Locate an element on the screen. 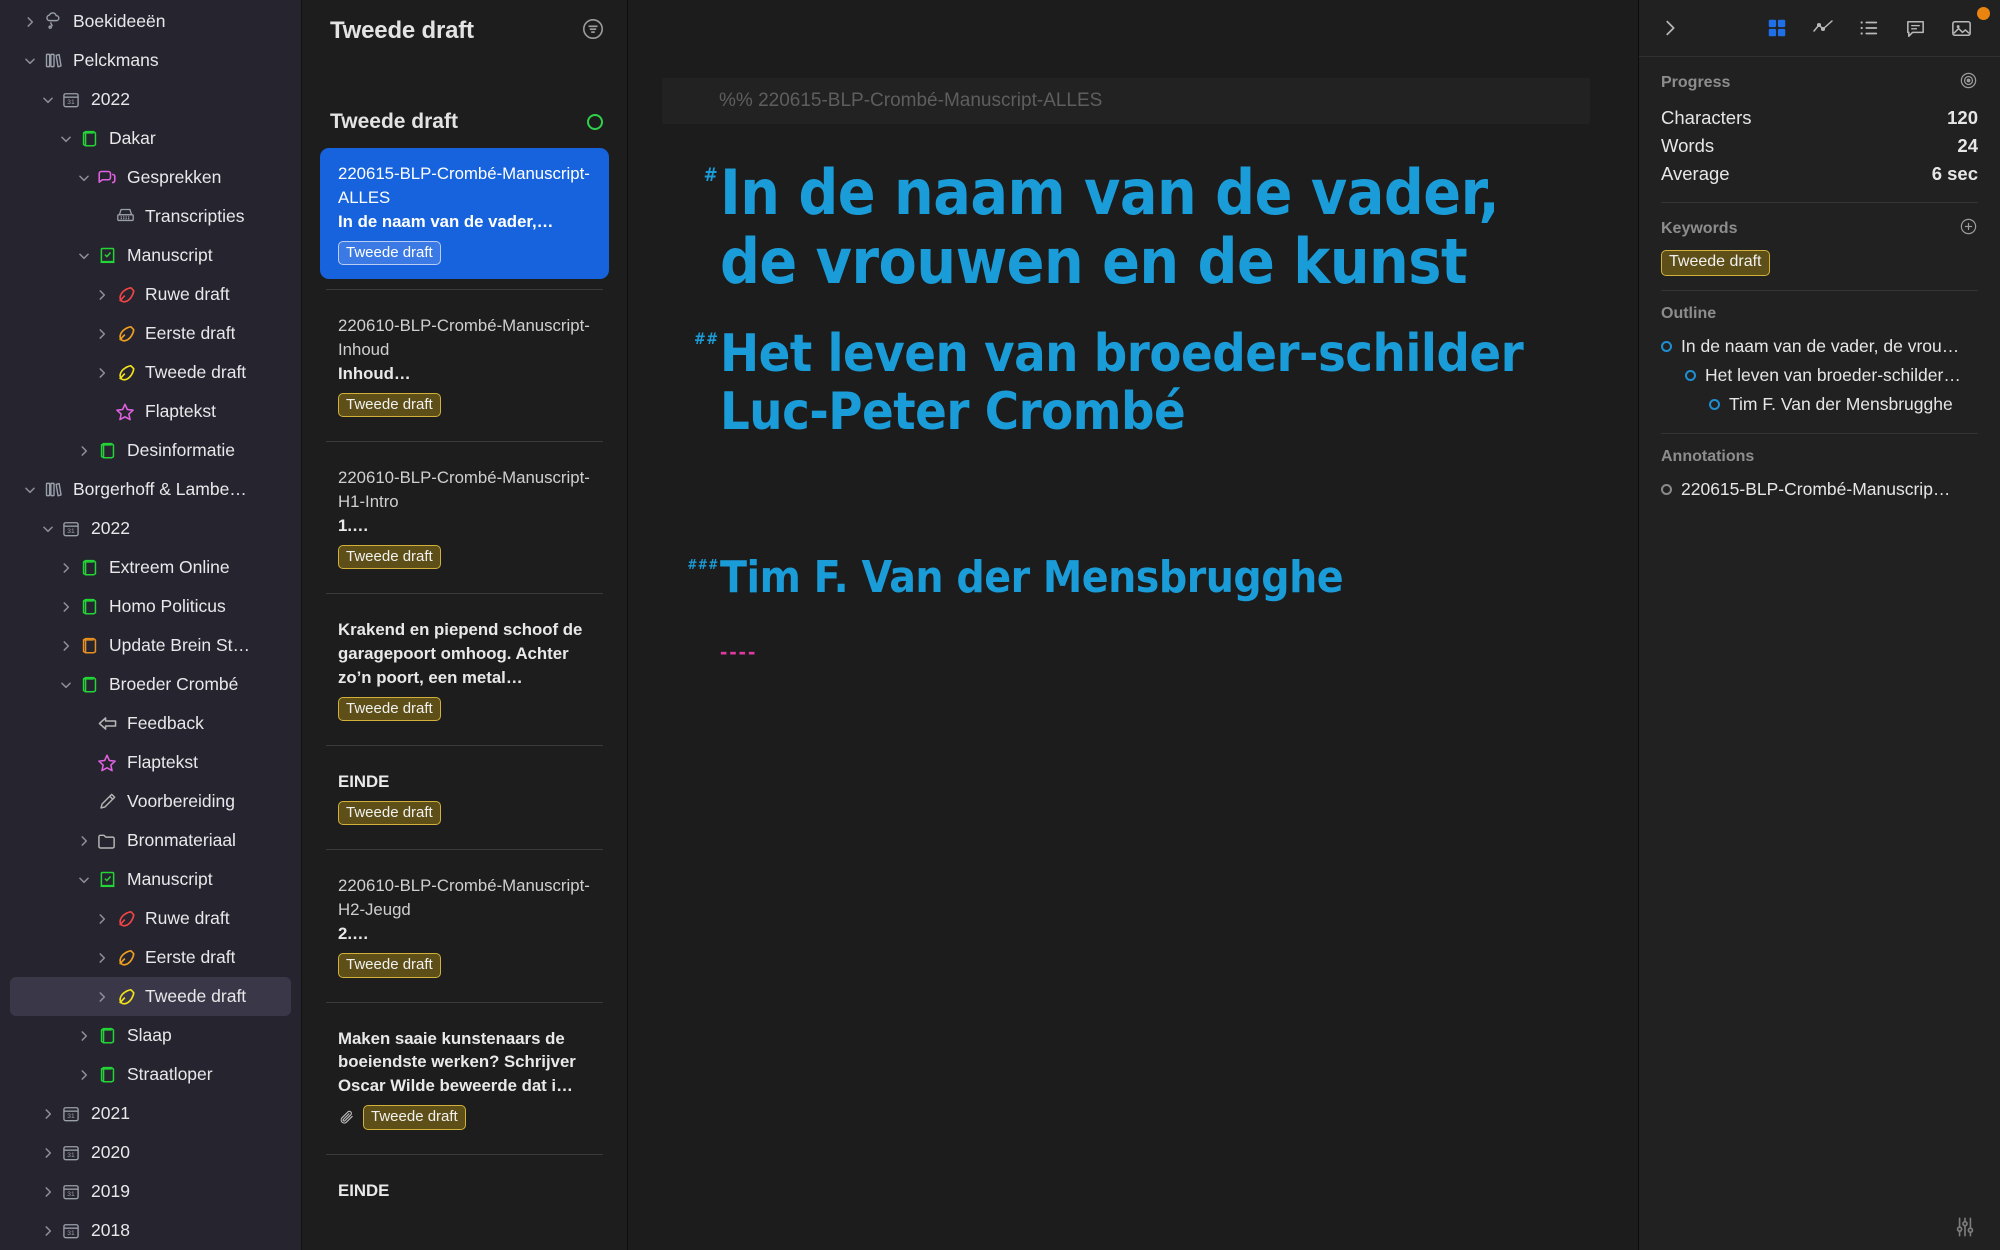  tree-item-2019: 31 2019 is located at coordinates (150, 1191).